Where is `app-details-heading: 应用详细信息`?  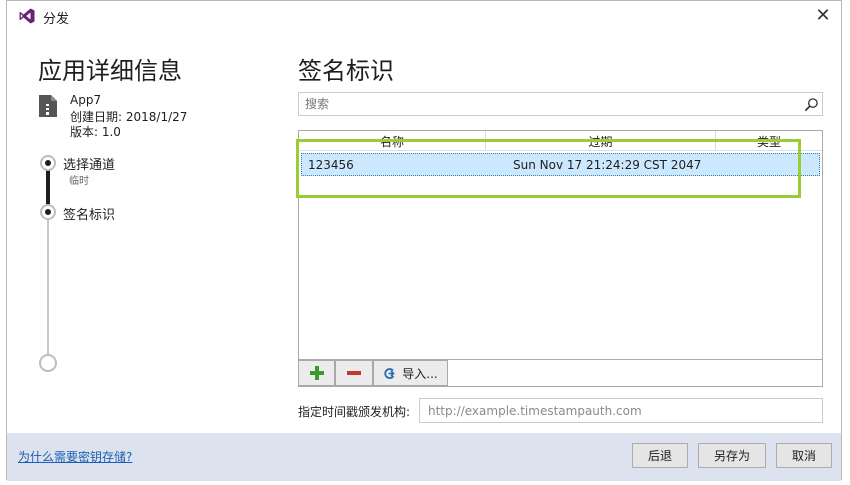 app-details-heading: 应用详细信息 is located at coordinates (110, 71).